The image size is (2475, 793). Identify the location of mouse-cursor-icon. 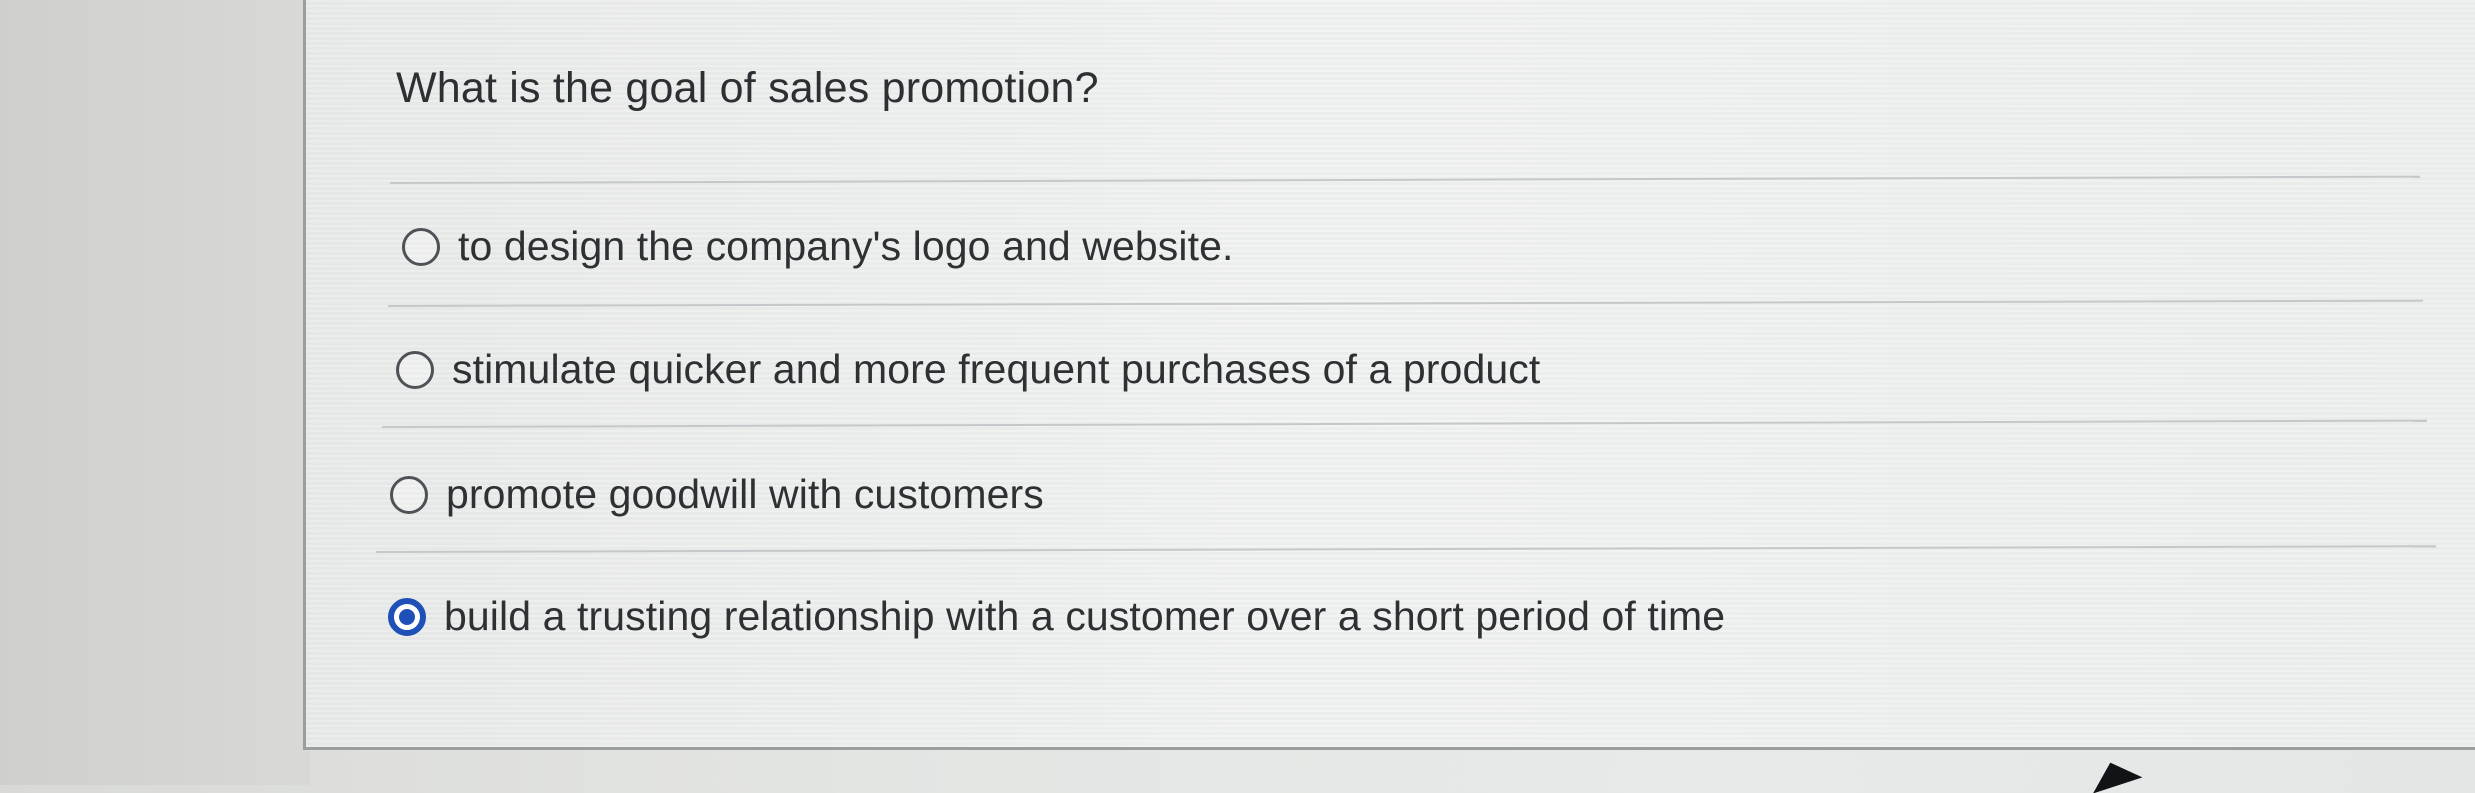
(2114, 773).